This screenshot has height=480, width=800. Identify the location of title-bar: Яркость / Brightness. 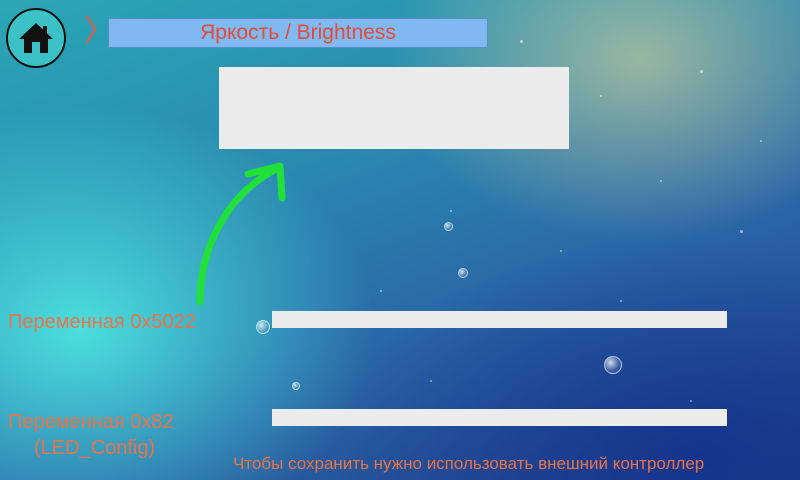
(298, 33).